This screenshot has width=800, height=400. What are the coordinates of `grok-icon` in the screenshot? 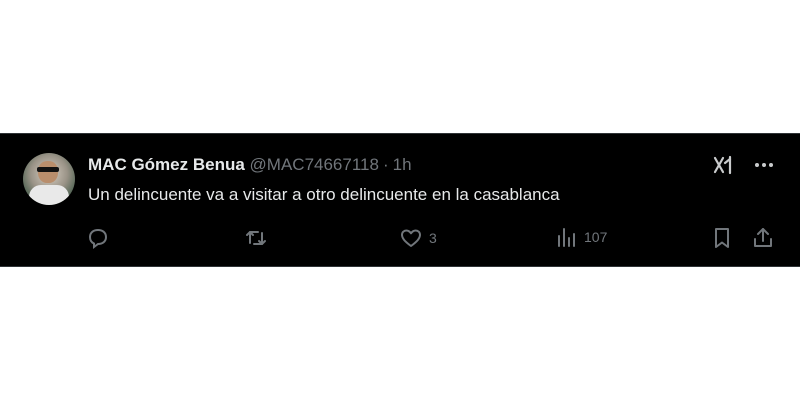 It's located at (723, 165).